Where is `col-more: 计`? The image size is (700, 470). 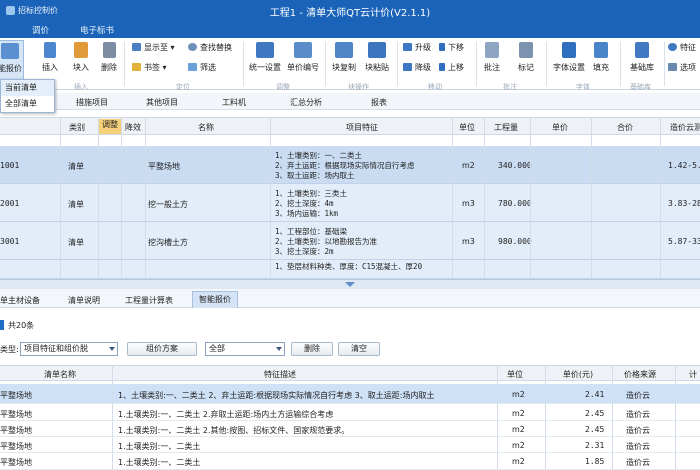
col-more: 计 is located at coordinates (693, 374).